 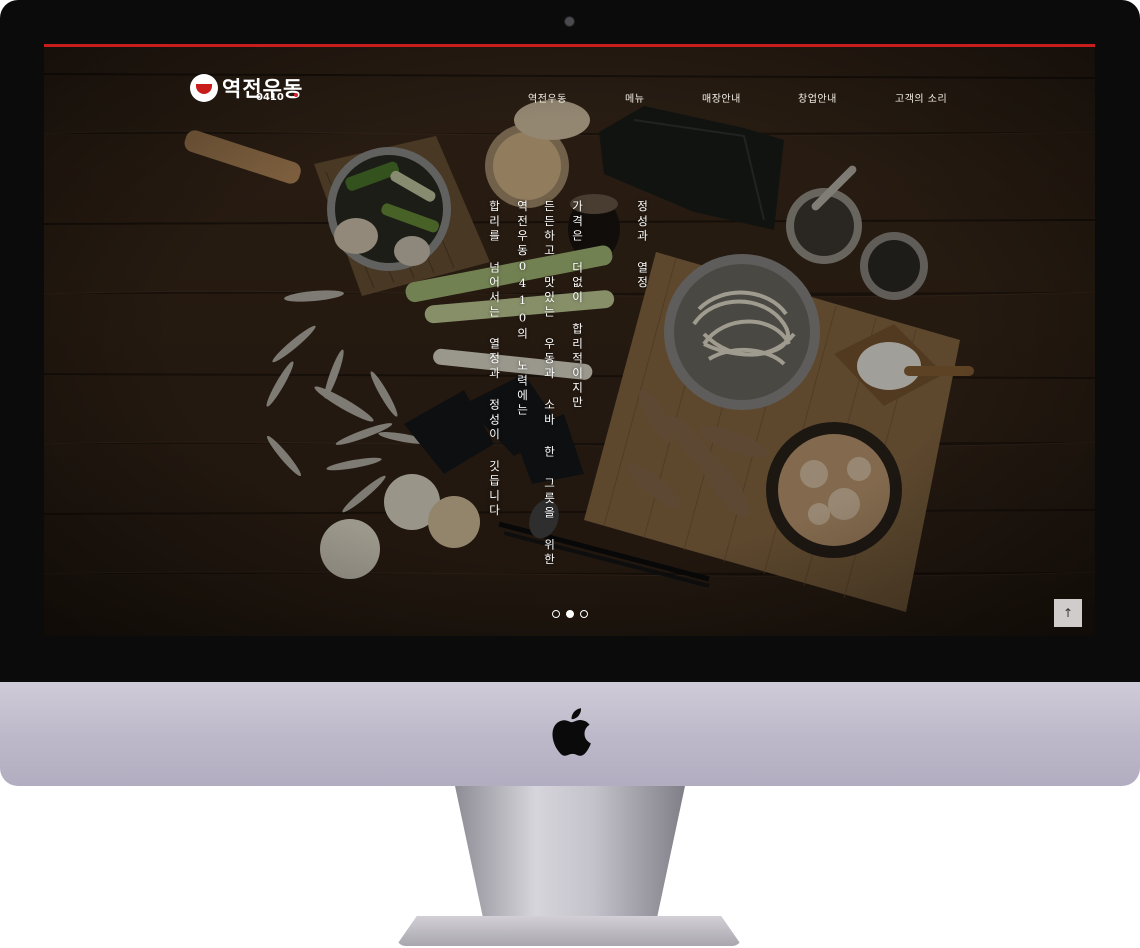 I want to click on arrow-up-icon: ↑, so click(x=1068, y=613).